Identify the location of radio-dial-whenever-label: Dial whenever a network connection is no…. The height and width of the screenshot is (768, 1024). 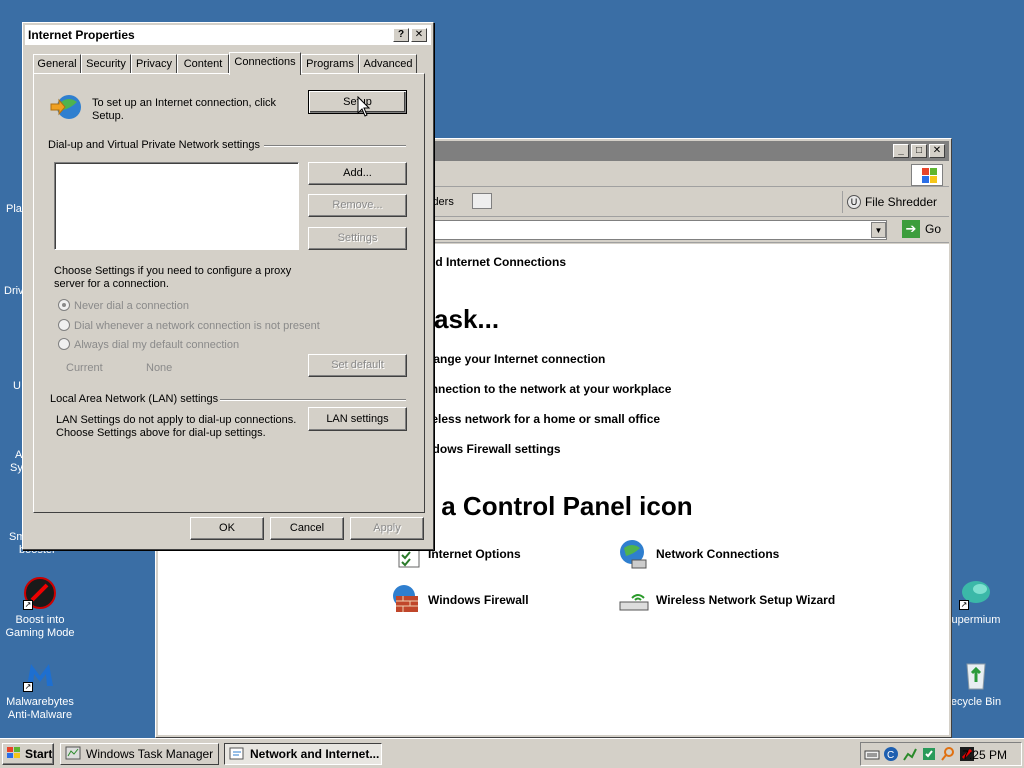
(197, 326).